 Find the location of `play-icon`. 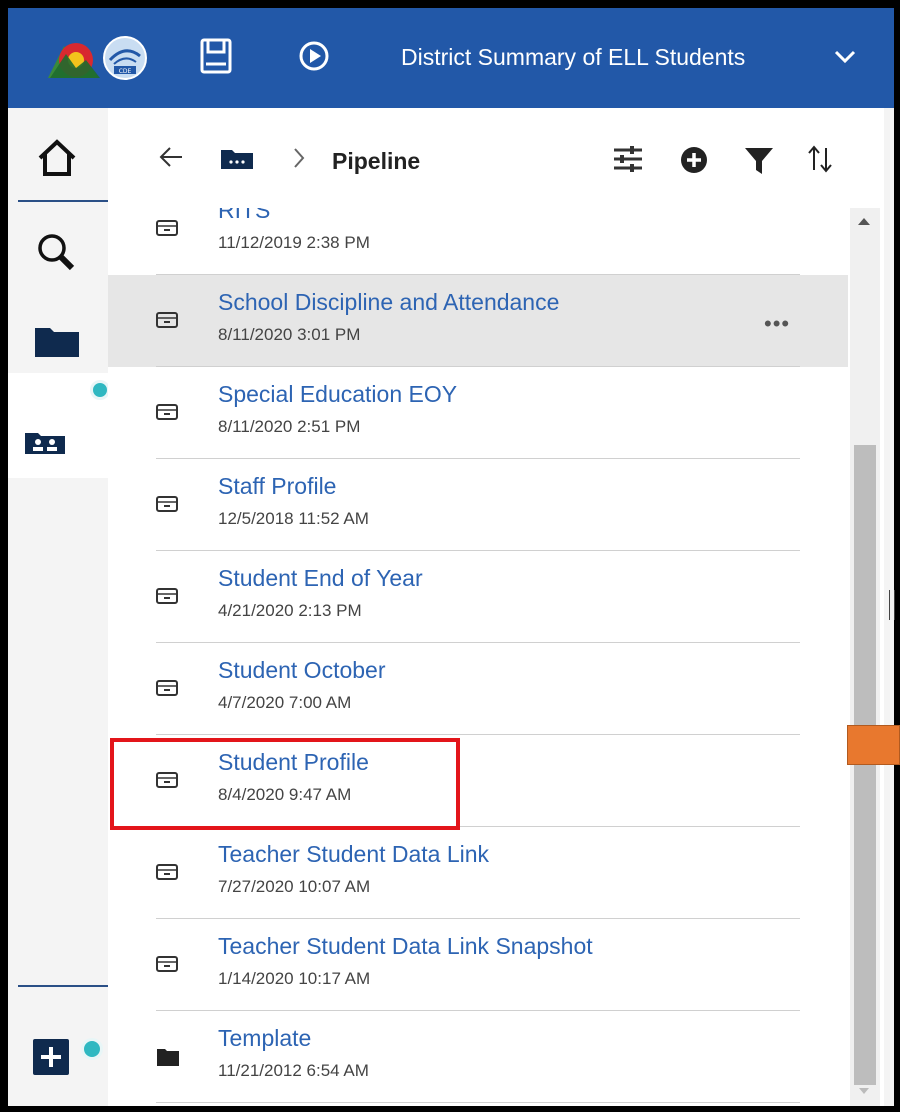

play-icon is located at coordinates (314, 58).